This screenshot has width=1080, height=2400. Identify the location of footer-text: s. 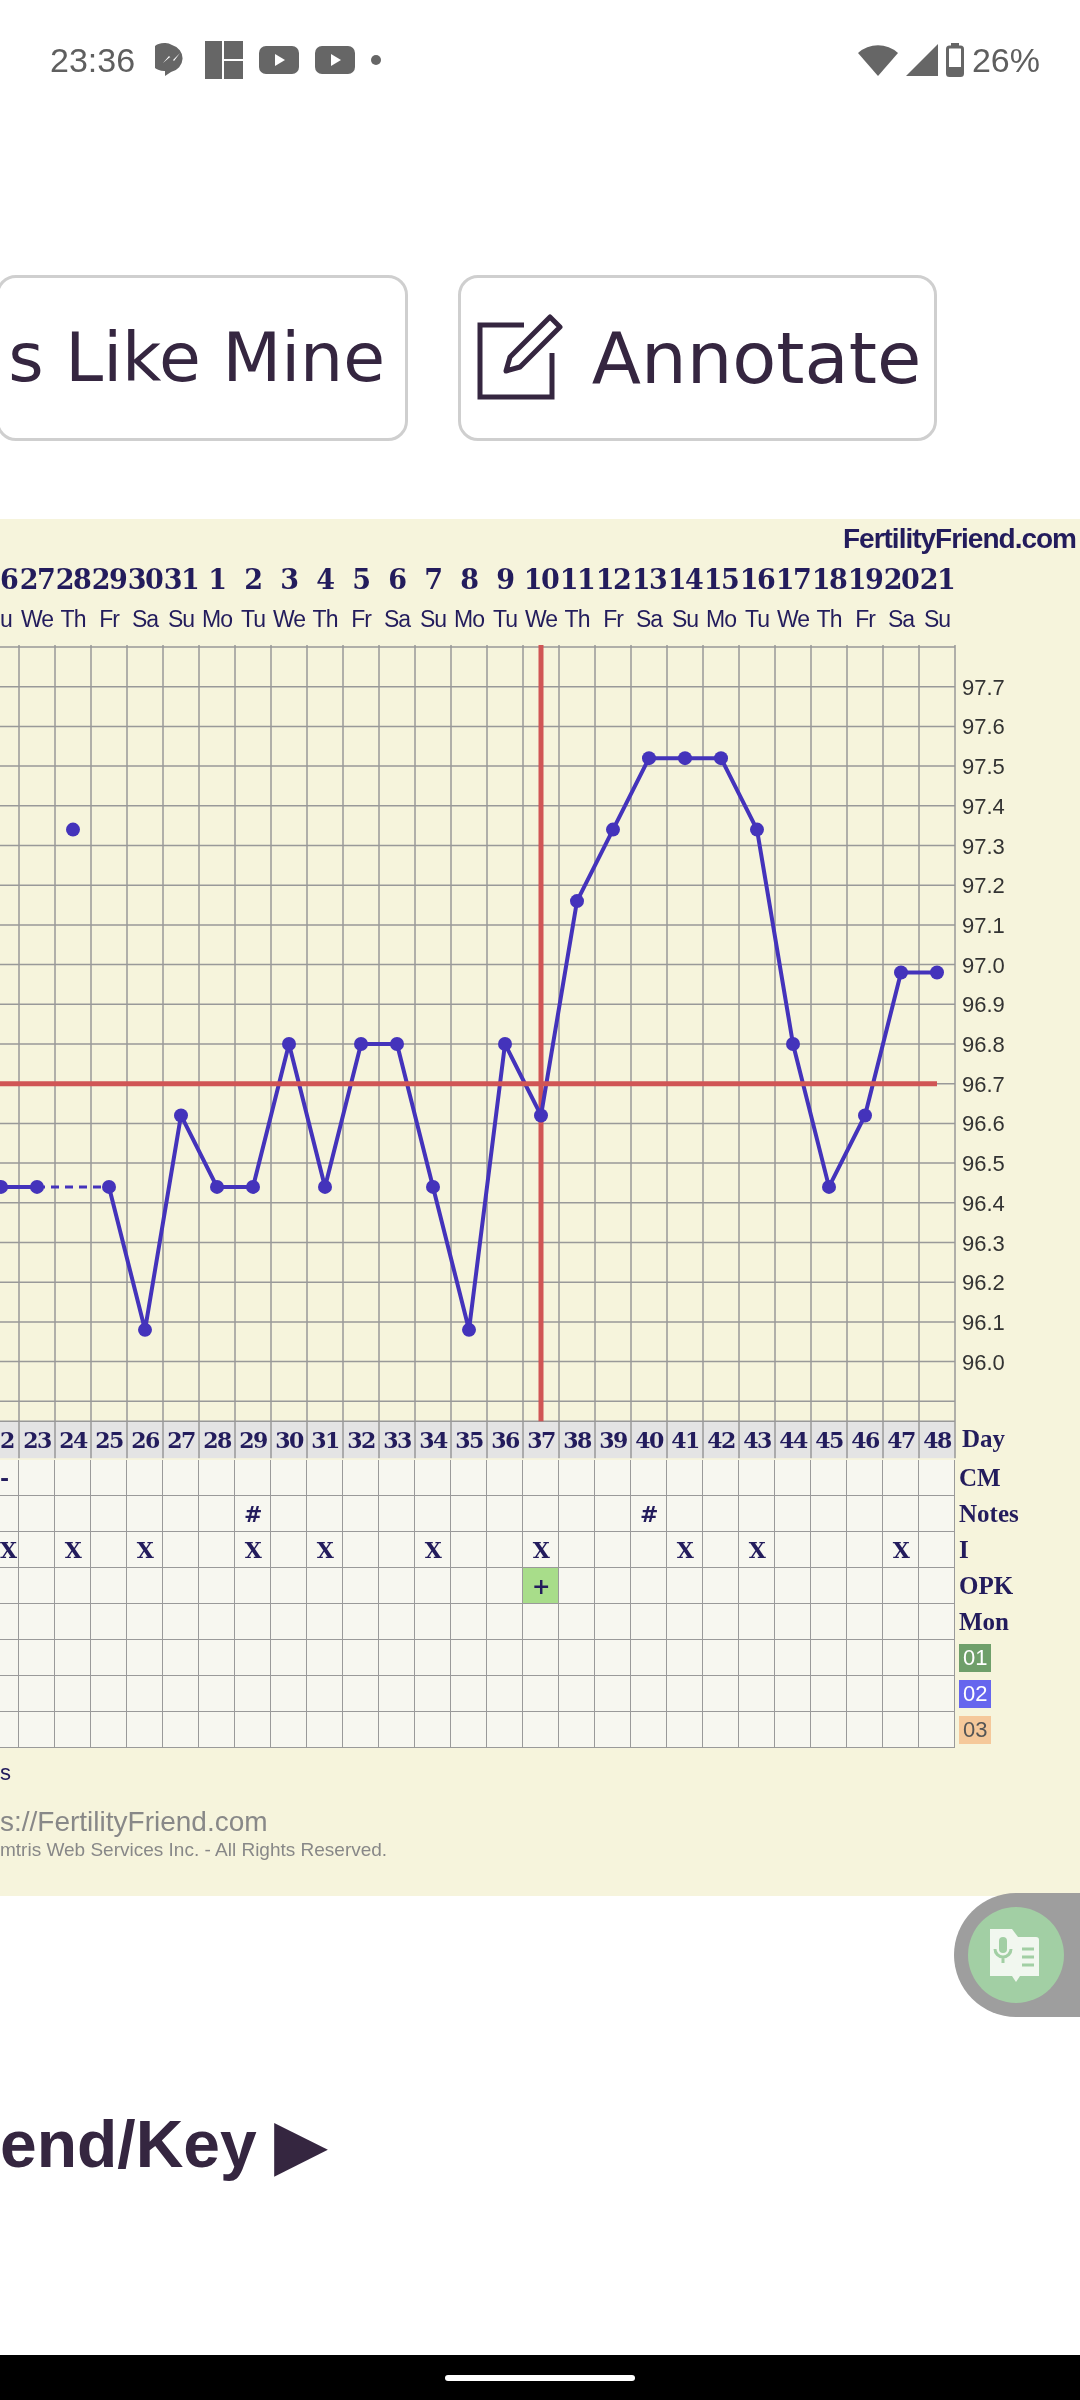
(6, 1773).